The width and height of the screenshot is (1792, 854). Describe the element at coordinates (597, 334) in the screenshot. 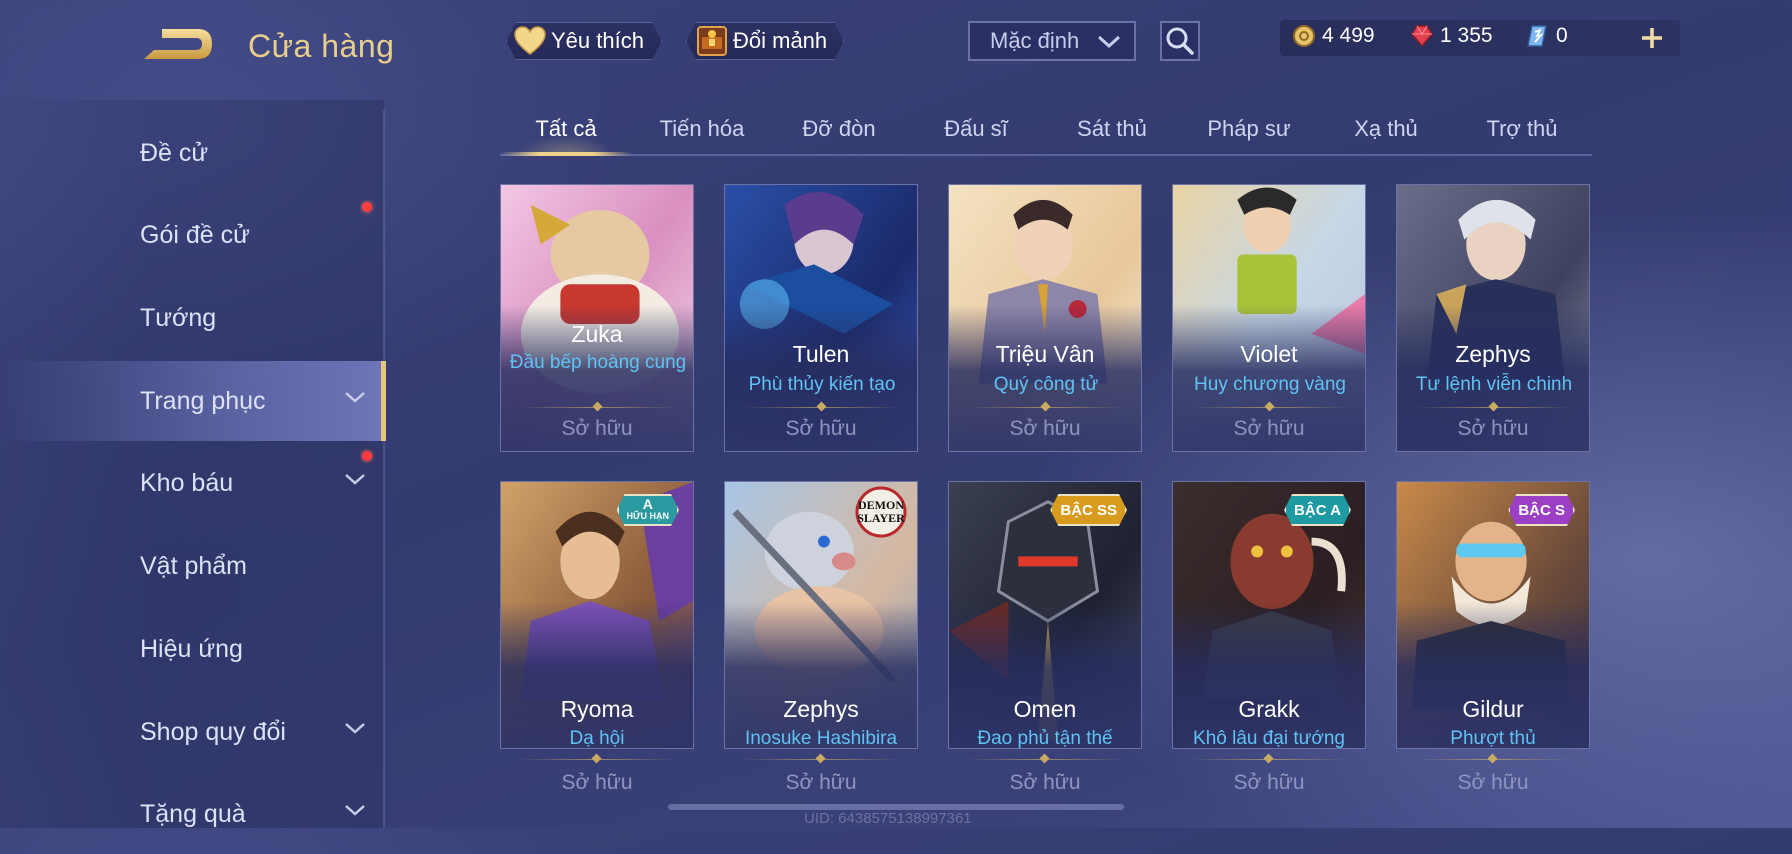

I see `hero-name: Zuka` at that location.